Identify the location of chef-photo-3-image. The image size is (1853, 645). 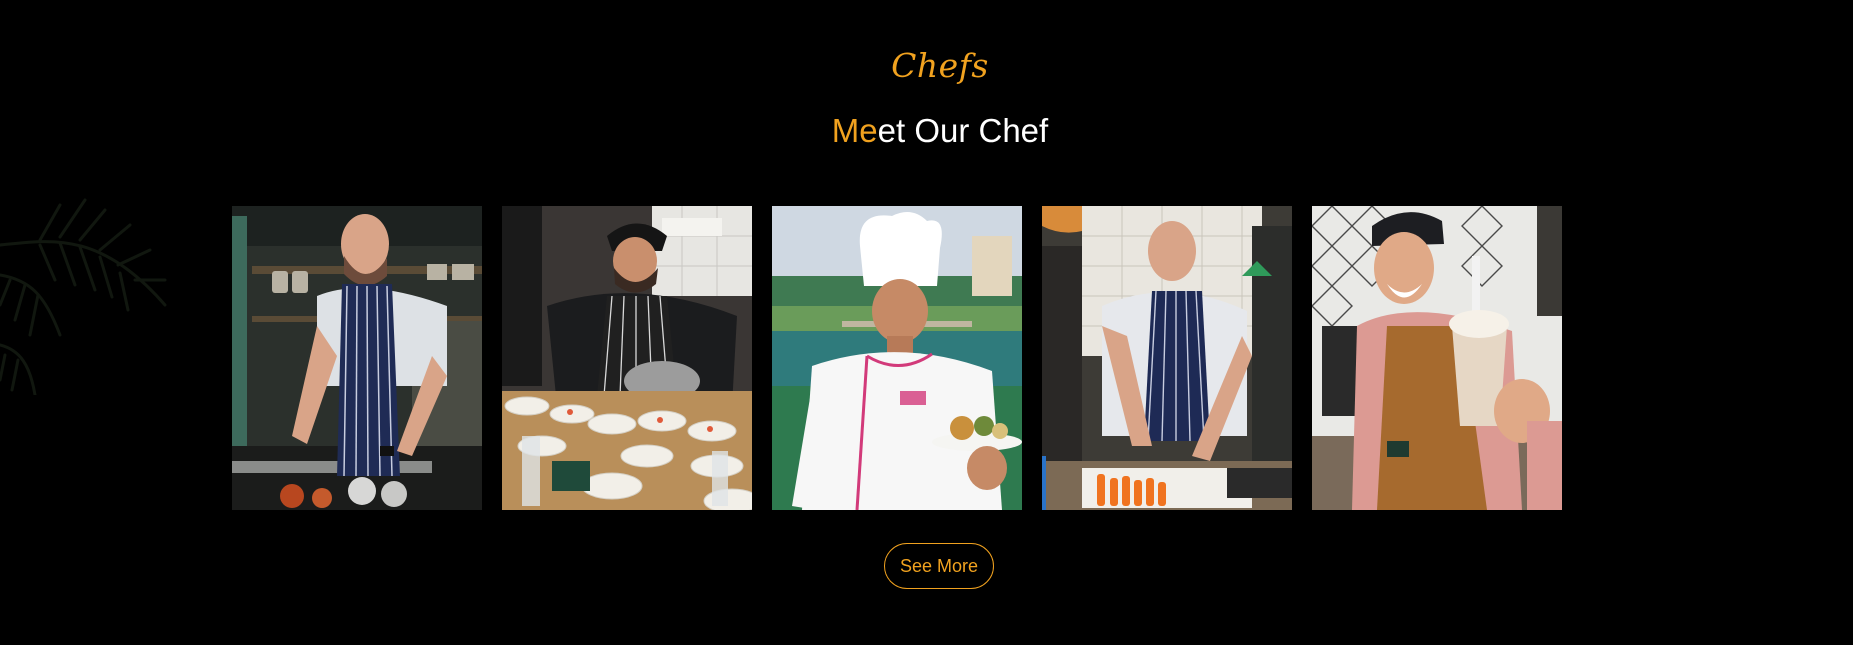
(897, 358).